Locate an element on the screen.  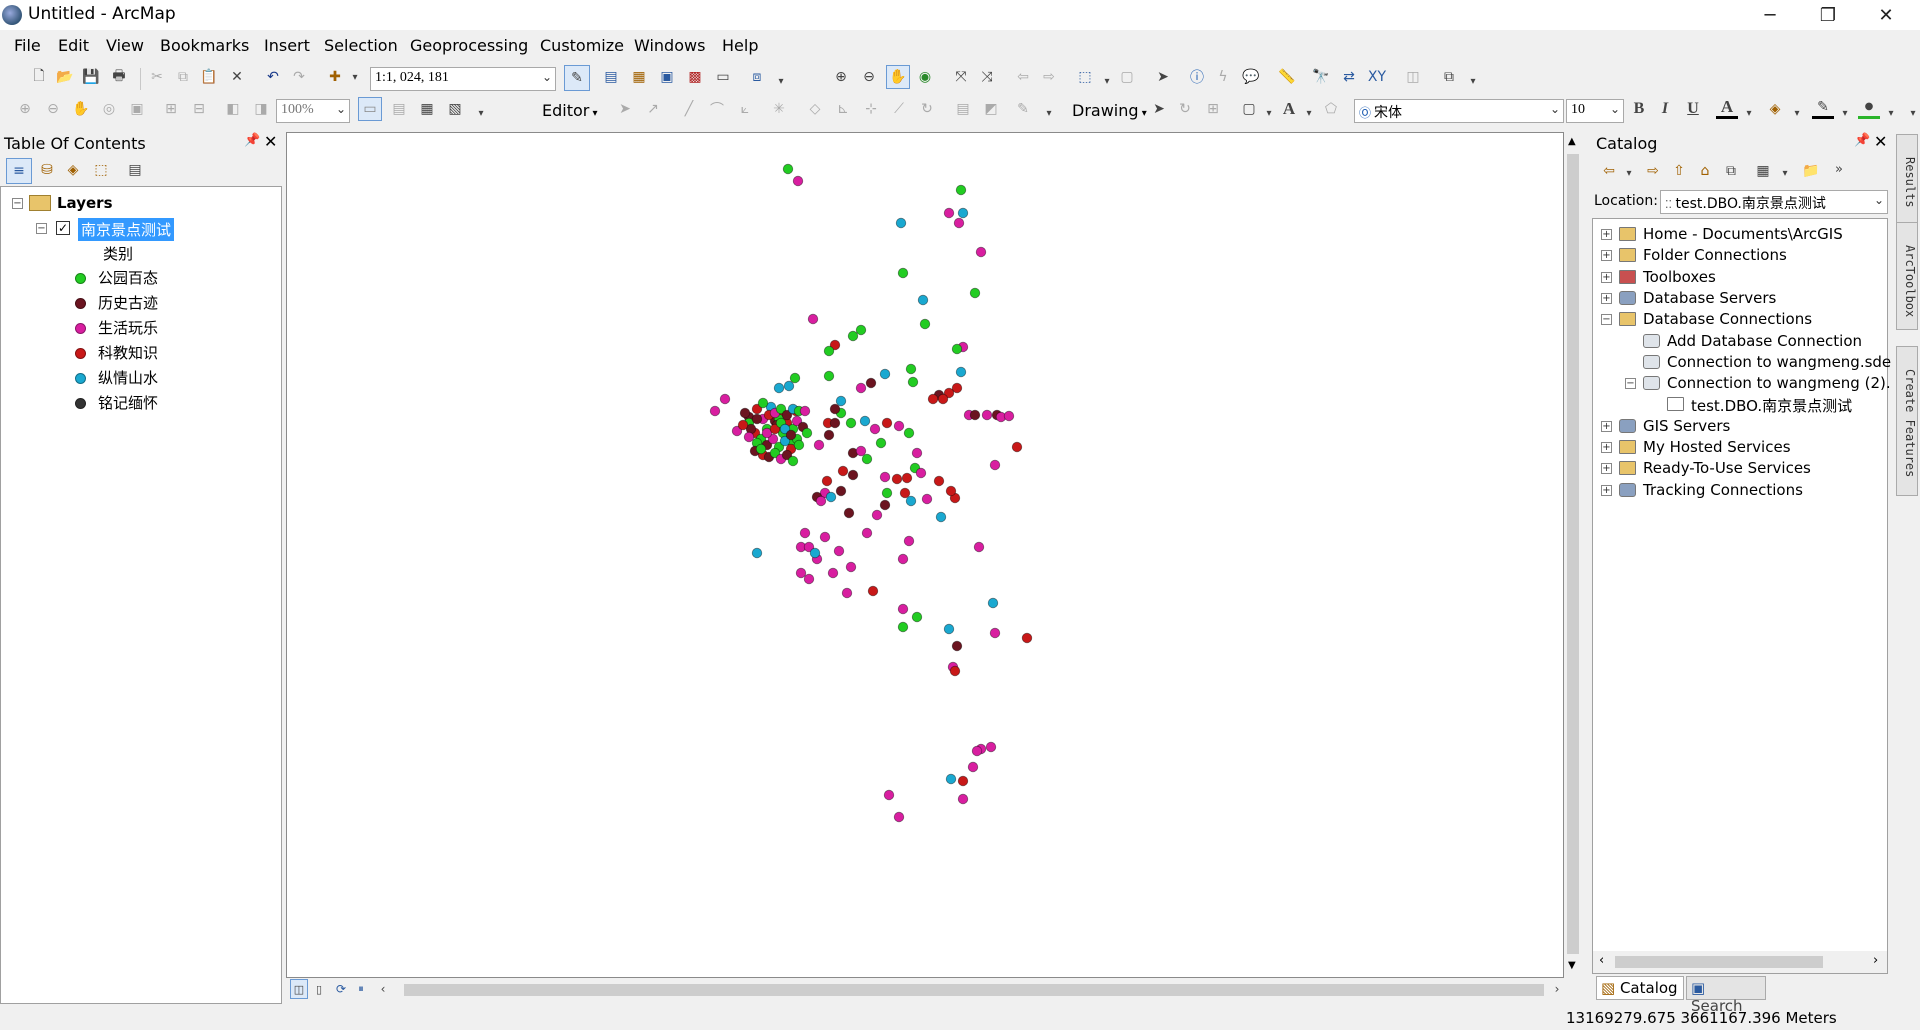
catalog-horizontal-scrollbar: ‹ › is located at coordinates (1740, 962).